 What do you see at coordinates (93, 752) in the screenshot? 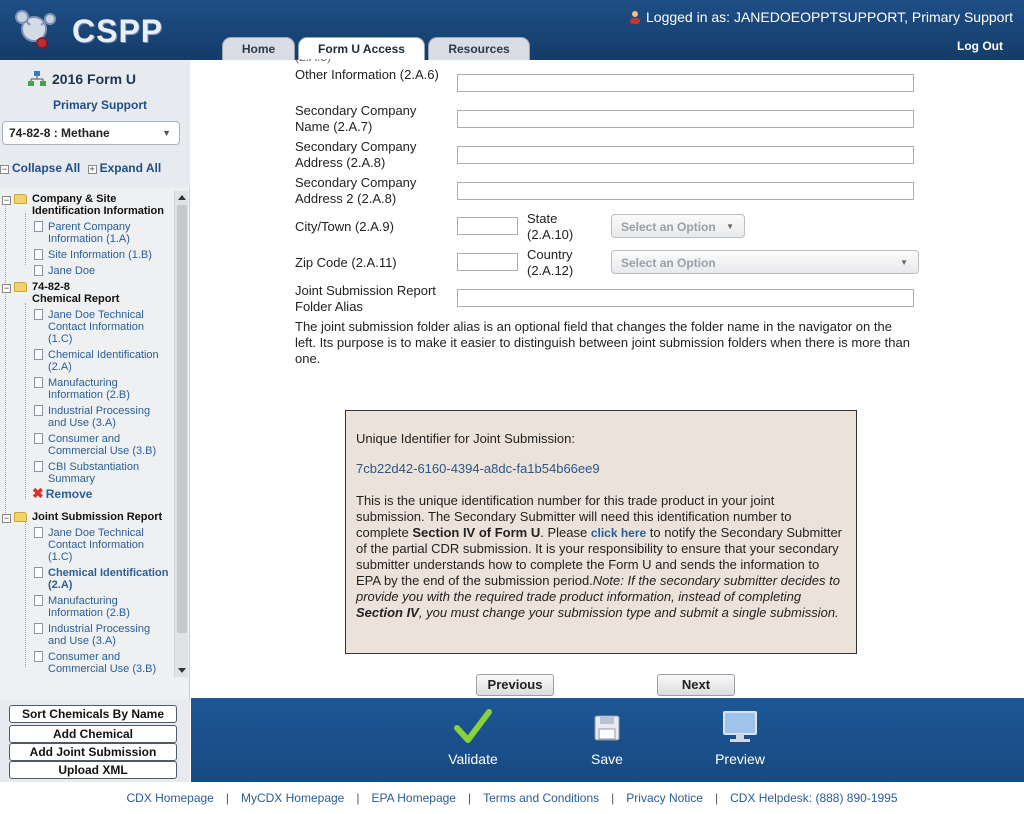
I see `add-joint-submission-button: Add Joint Submission` at bounding box center [93, 752].